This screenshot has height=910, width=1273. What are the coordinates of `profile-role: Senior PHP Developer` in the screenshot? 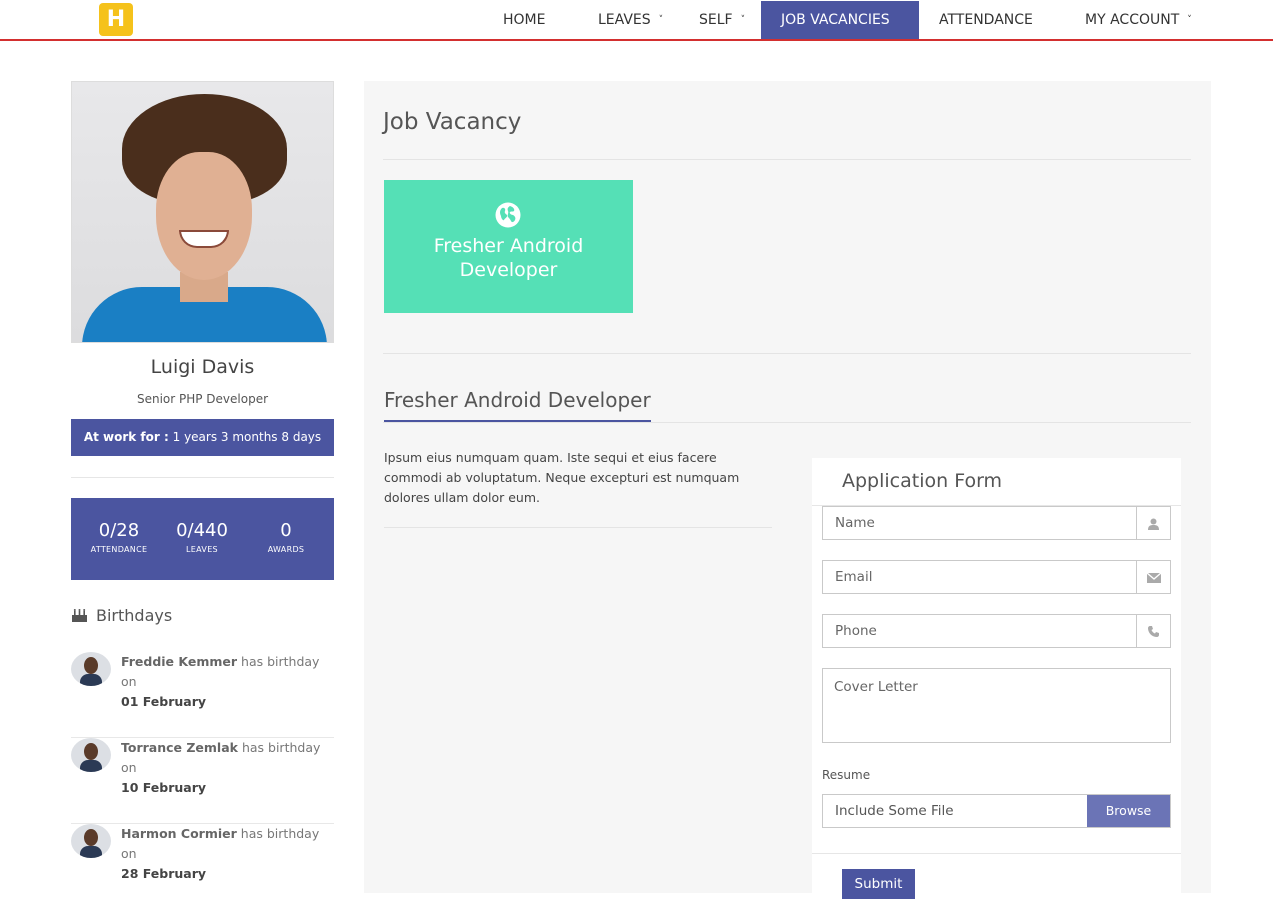 It's located at (202, 399).